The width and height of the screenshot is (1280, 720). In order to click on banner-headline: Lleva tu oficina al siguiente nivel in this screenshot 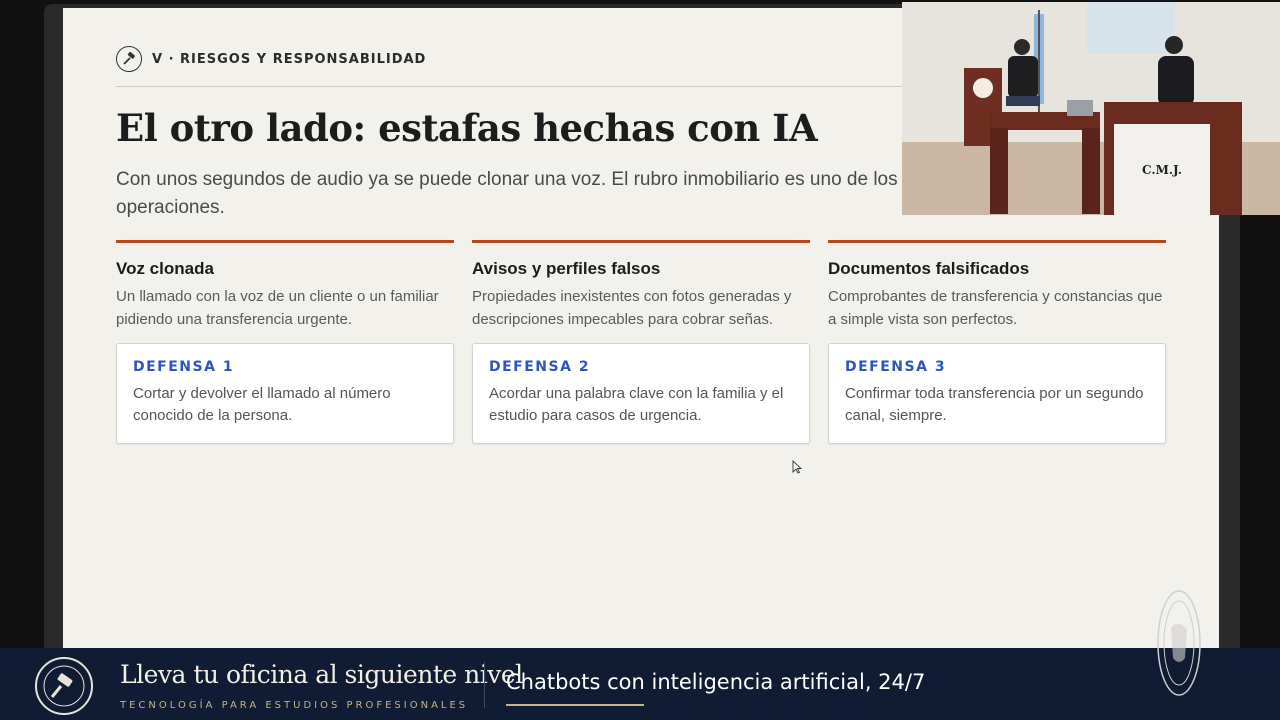, I will do `click(321, 674)`.